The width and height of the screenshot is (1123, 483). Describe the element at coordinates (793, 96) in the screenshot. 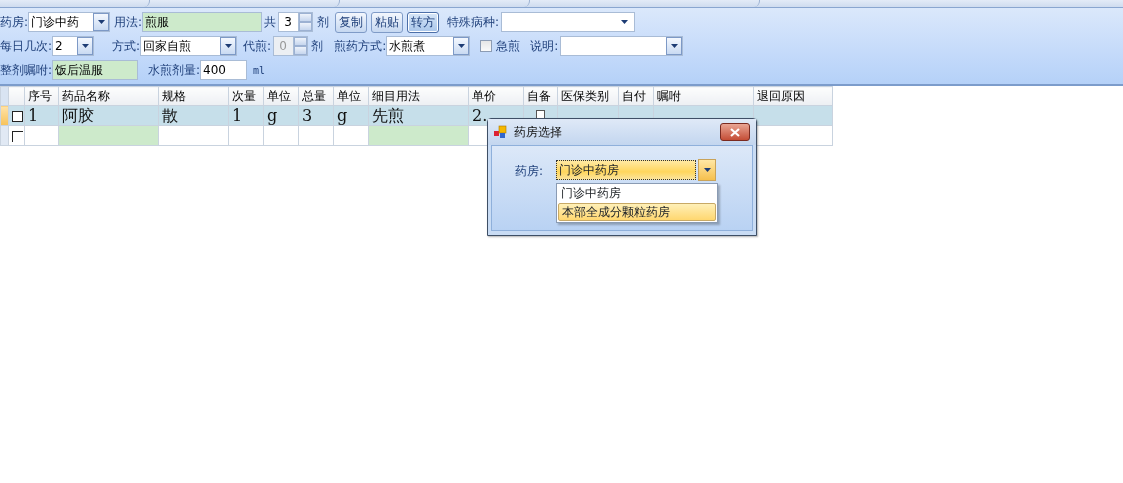

I see `column-header: 退回原因` at that location.